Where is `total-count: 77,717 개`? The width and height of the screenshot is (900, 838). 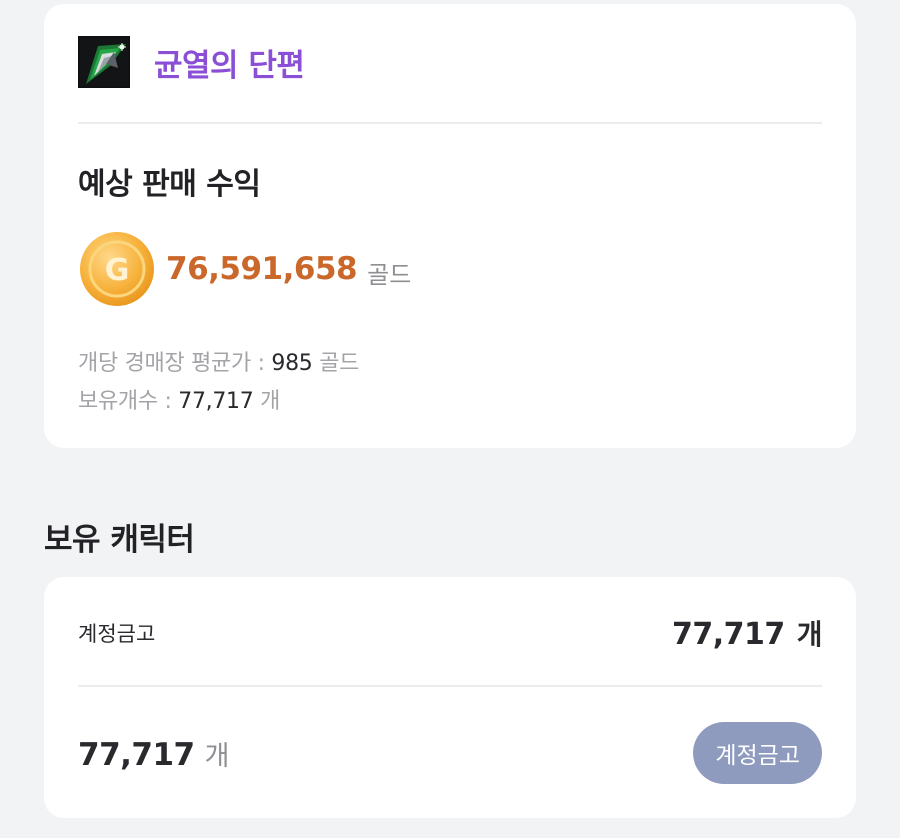
total-count: 77,717 개 is located at coordinates (153, 753).